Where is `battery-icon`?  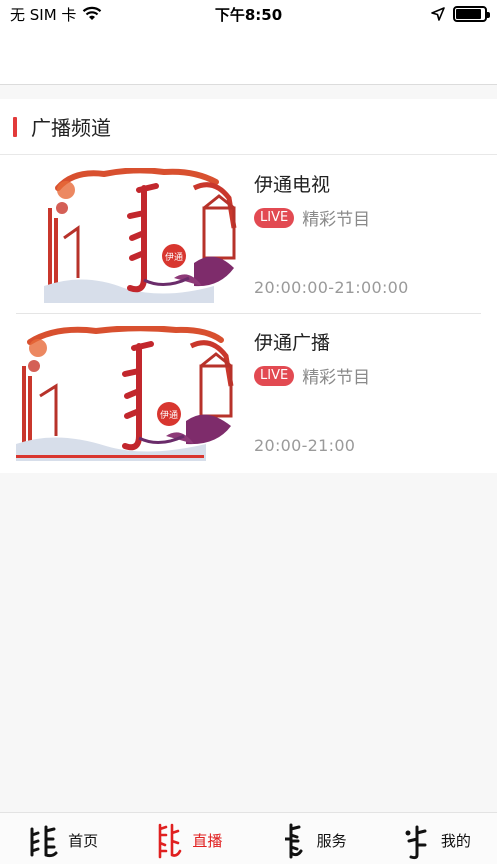
battery-icon is located at coordinates (471, 14).